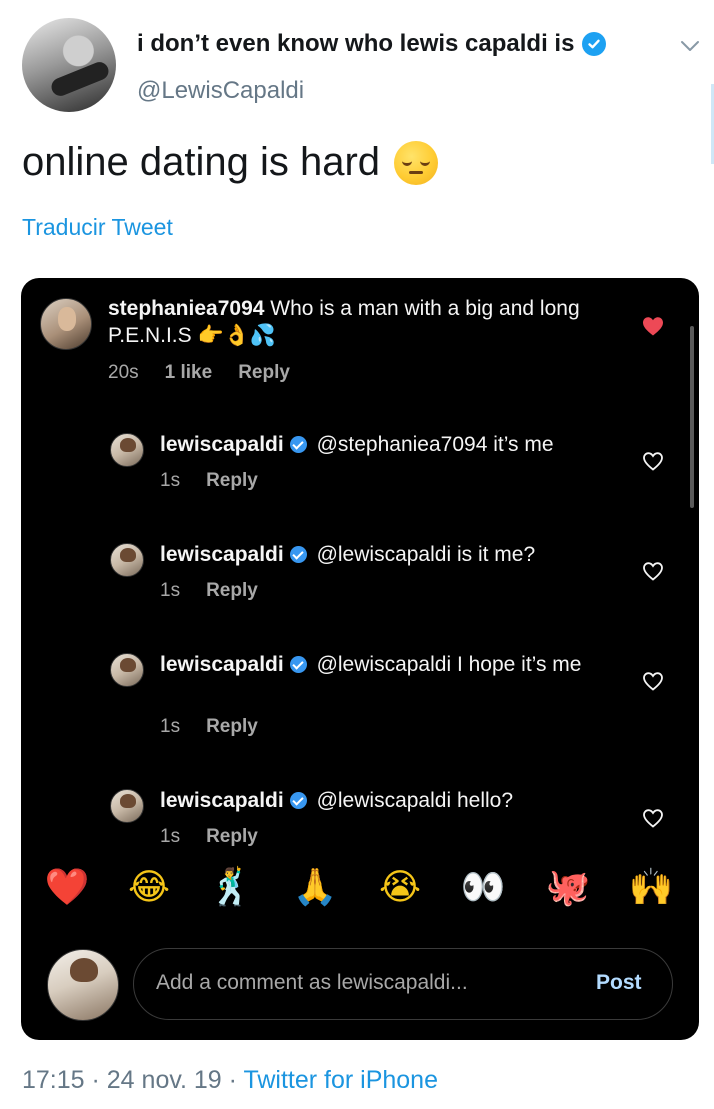  Describe the element at coordinates (400, 888) in the screenshot. I see `emoji-crying-button: 😭` at that location.